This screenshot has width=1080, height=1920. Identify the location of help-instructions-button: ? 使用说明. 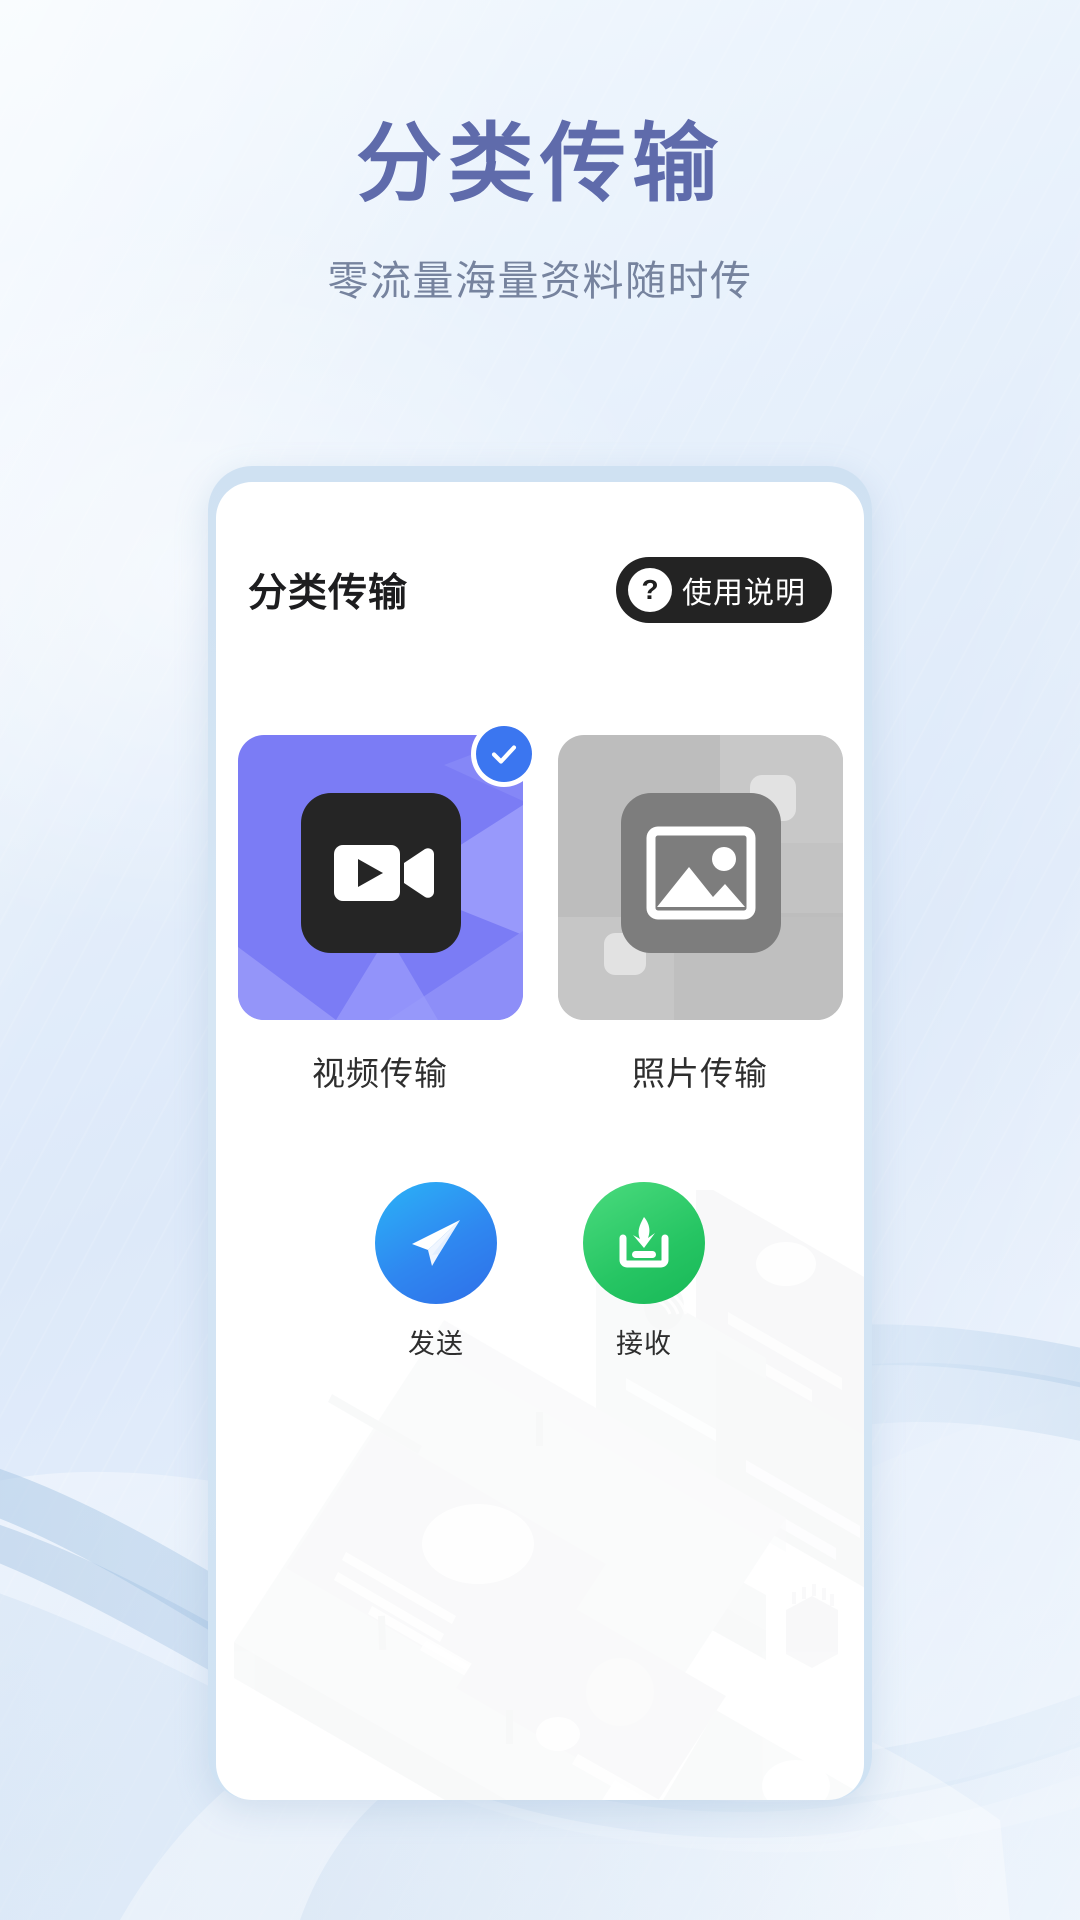
(724, 590).